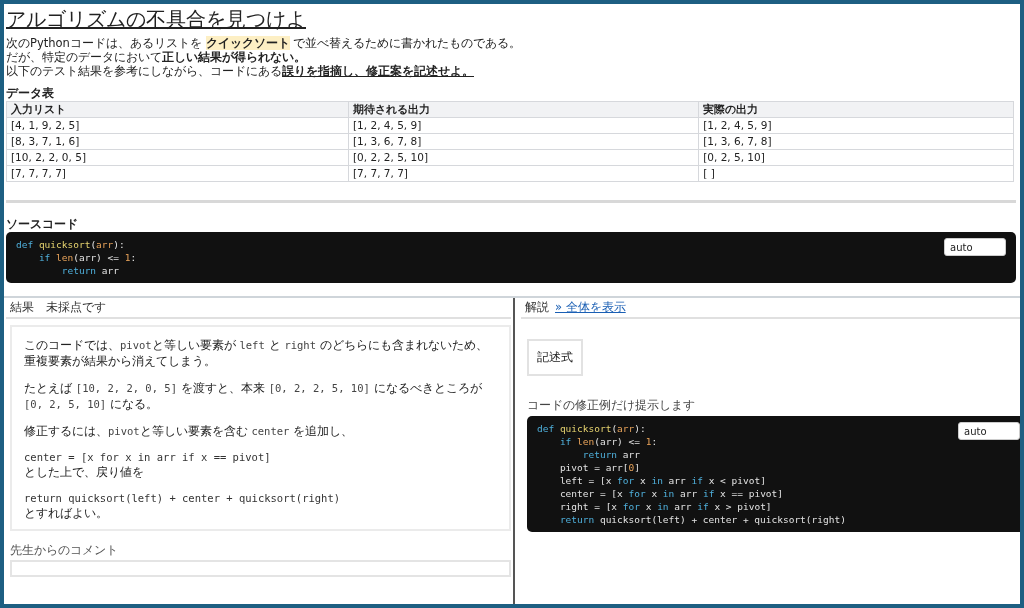 Image resolution: width=1024 pixels, height=608 pixels. Describe the element at coordinates (256, 353) in the screenshot. I see `explanation-text: このコードでは、pivot と等しい要素が left と right のどちらにも含まれないため、重複要素が結果から消えてしまう。` at that location.